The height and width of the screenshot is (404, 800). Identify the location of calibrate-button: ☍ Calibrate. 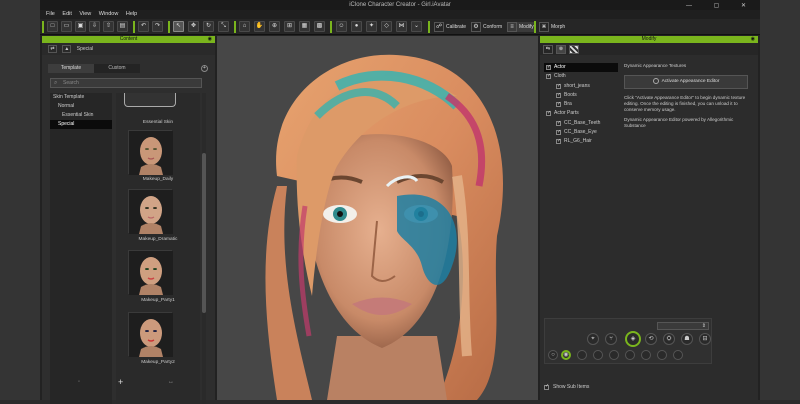
(450, 27).